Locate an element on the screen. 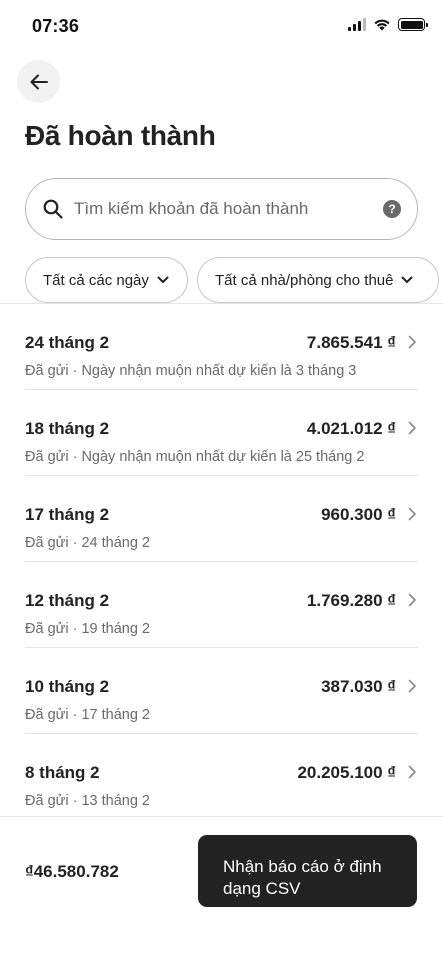 Image resolution: width=443 pixels, height=960 pixels. total-amount: ₫46.580.782 is located at coordinates (72, 871).